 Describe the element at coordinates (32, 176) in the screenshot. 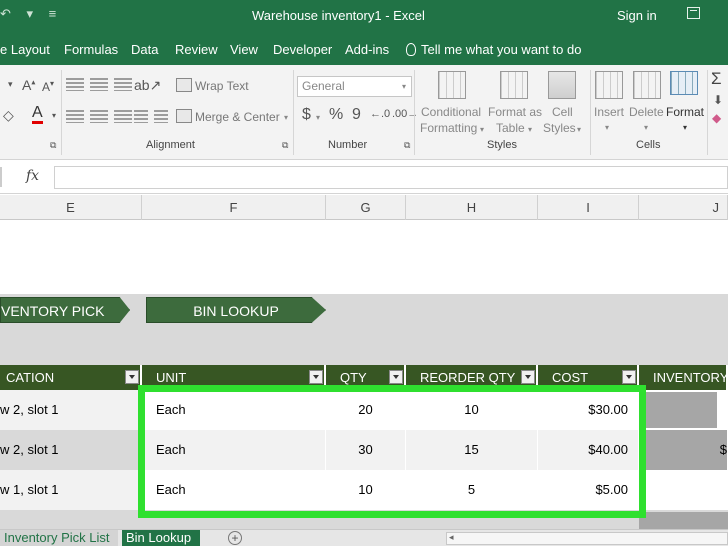

I see `insert-function-button: fx` at that location.